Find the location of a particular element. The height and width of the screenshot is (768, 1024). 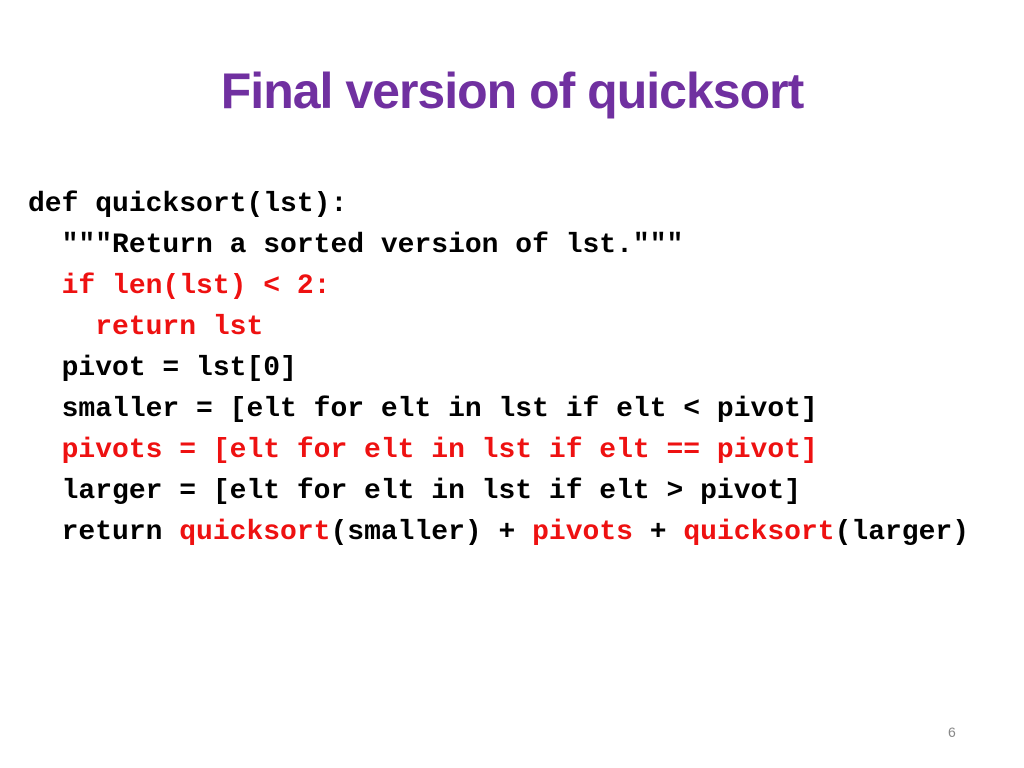

page-number: 6 is located at coordinates (952, 732).